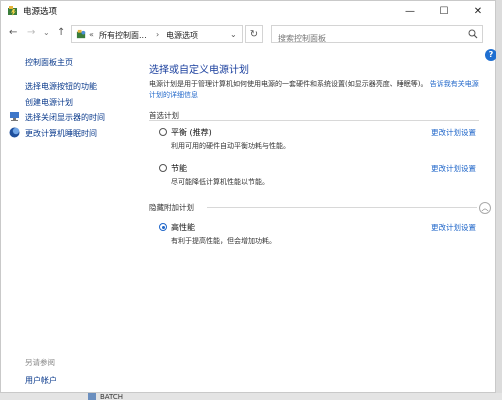  Describe the element at coordinates (91, 34) in the screenshot. I see `address-overflow-icon: «` at that location.